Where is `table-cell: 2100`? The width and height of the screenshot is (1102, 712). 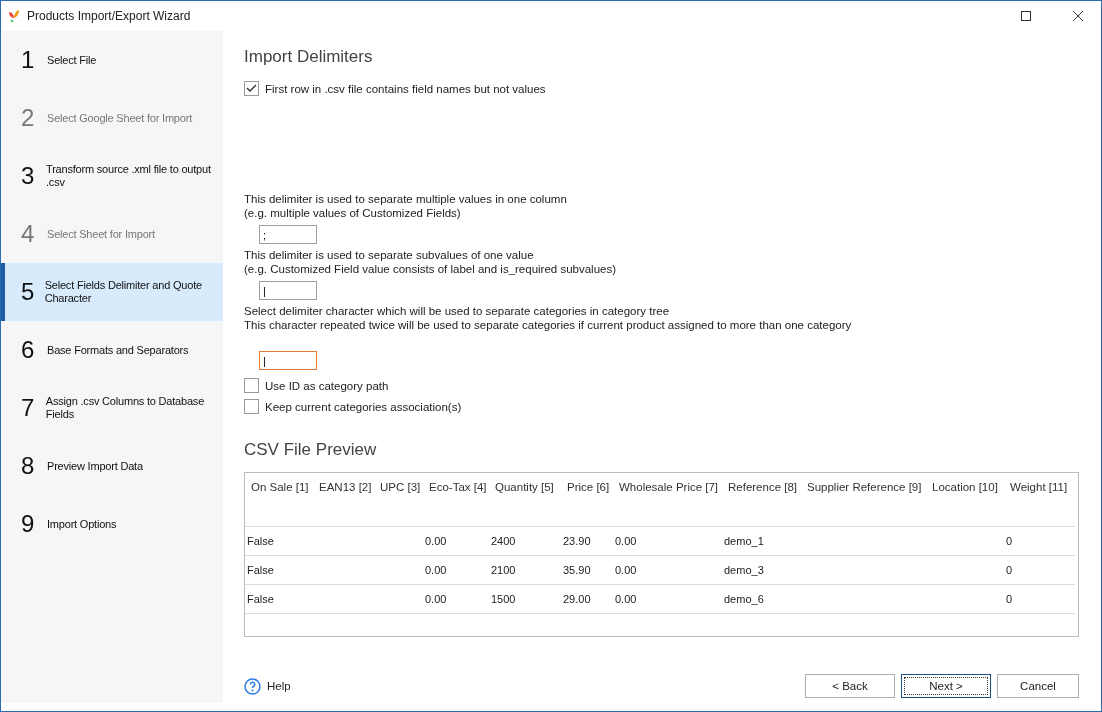
table-cell: 2100 is located at coordinates (525, 570).